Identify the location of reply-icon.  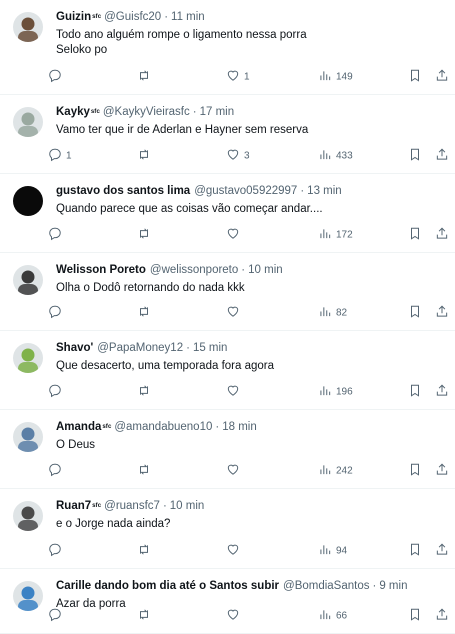
(55, 77).